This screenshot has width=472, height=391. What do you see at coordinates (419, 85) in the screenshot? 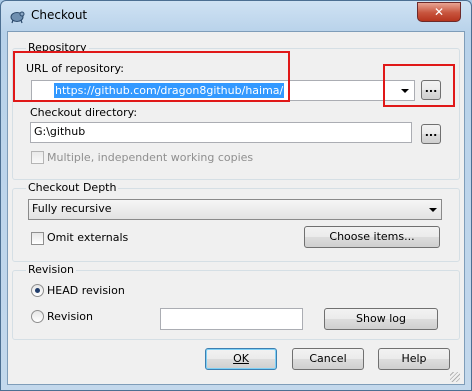
I see `highlight-box-browse` at bounding box center [419, 85].